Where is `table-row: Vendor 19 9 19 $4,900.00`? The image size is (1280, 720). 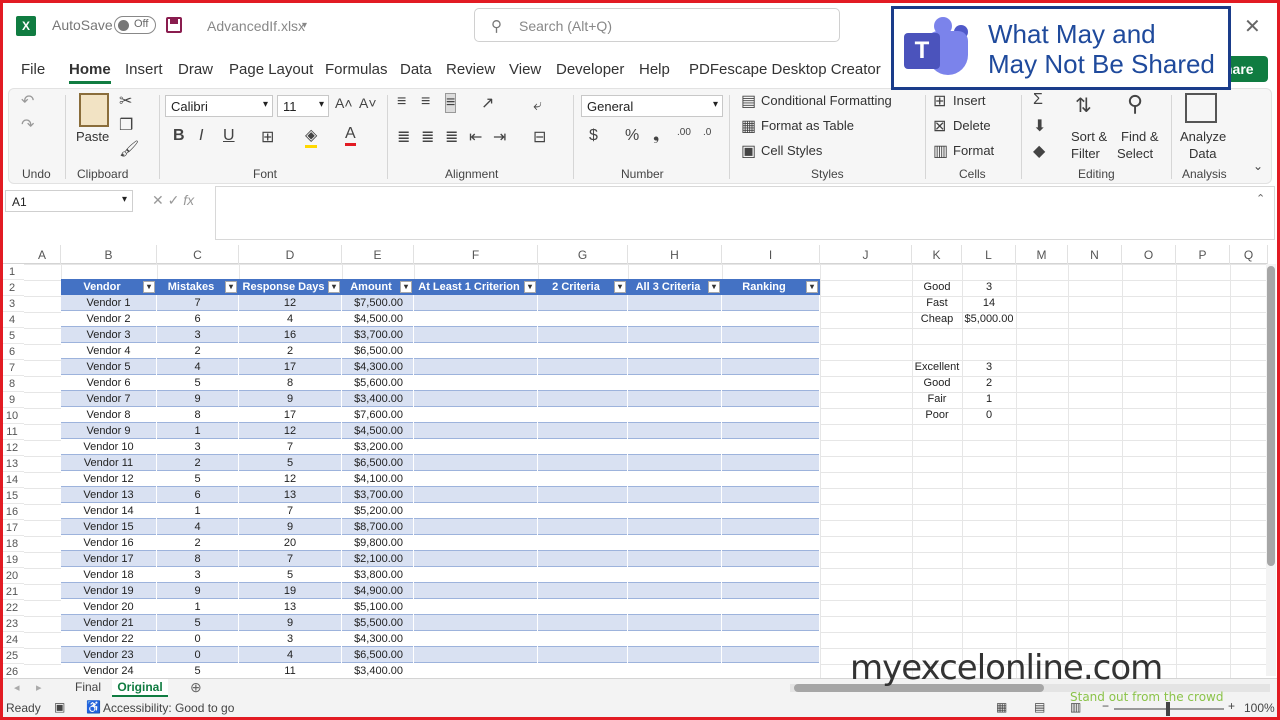 table-row: Vendor 19 9 19 $4,900.00 is located at coordinates (440, 591).